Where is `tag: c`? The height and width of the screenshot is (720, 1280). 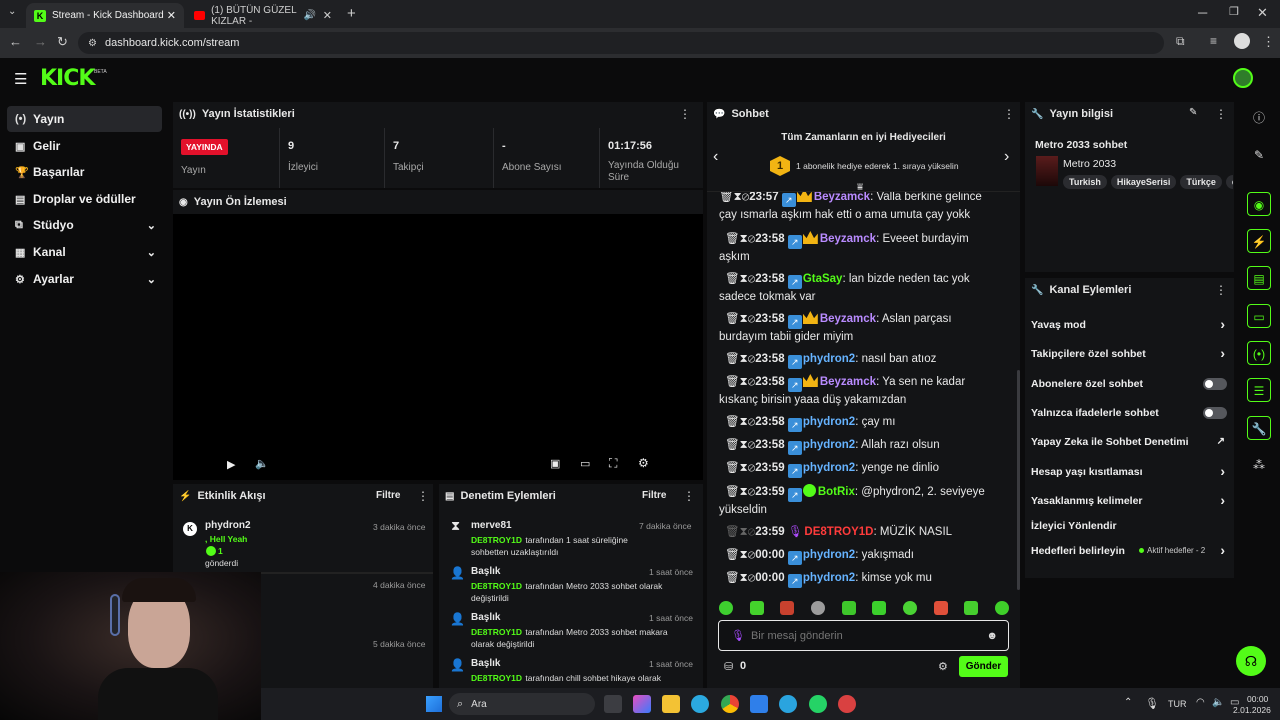
tag: c is located at coordinates (1229, 182).